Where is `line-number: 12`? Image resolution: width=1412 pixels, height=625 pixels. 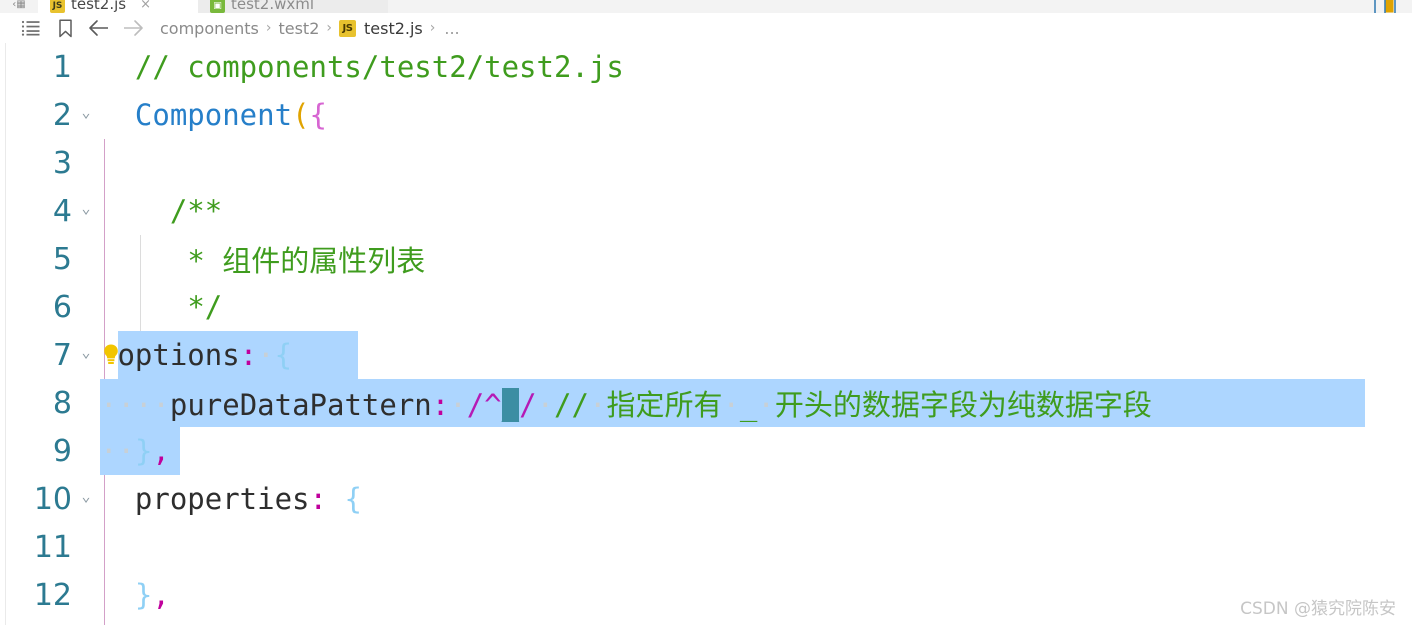
line-number: 12 is located at coordinates (52, 595).